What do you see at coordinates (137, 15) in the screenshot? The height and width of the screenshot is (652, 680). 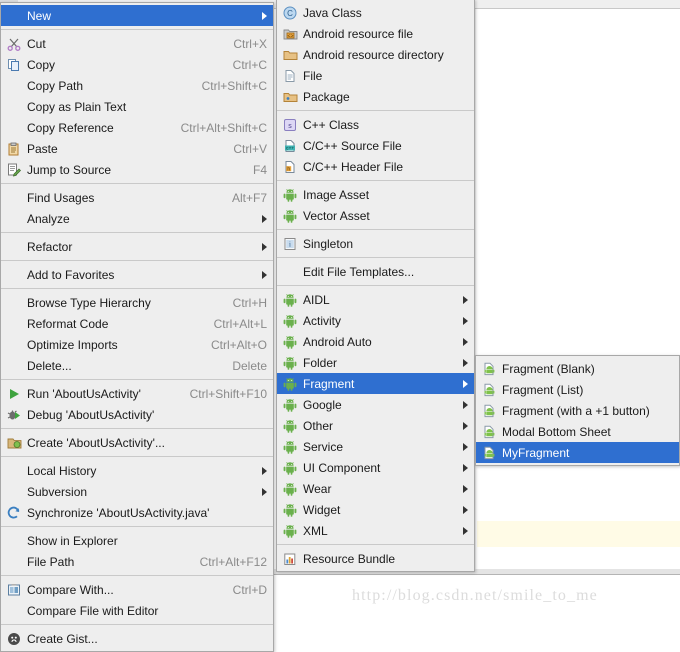 I see `menu-item-new: New` at bounding box center [137, 15].